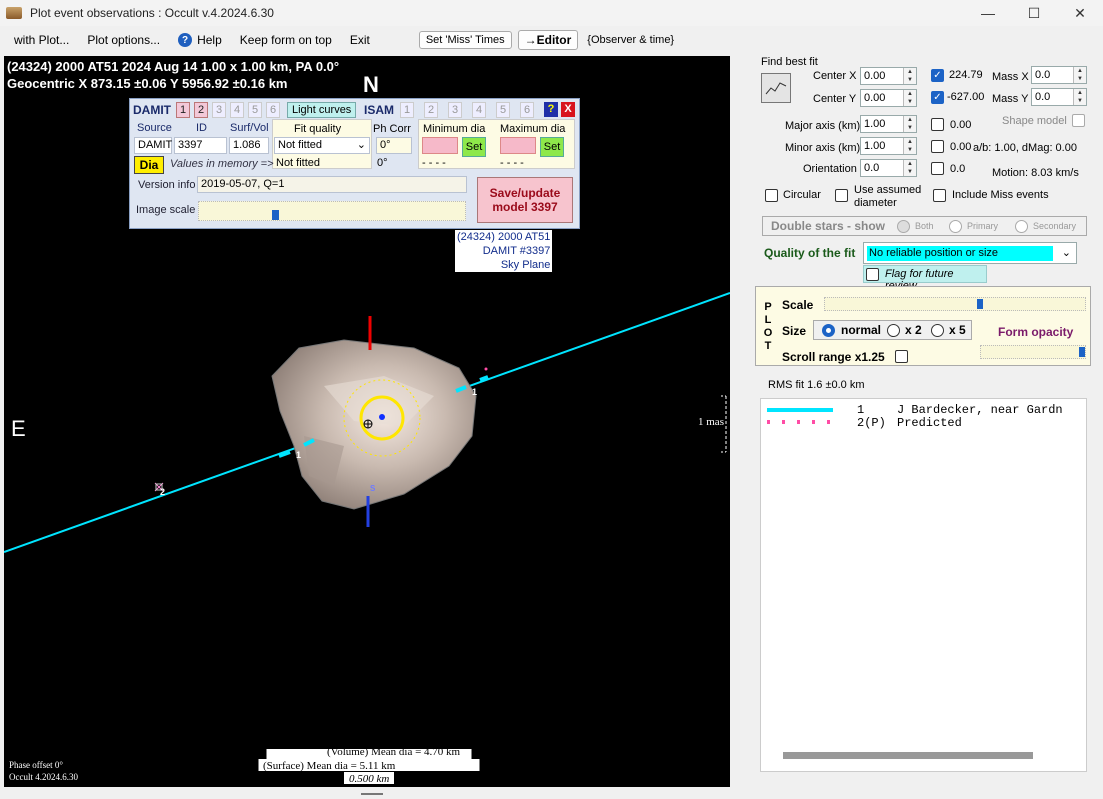  I want to click on min-dia-set-button: Set, so click(474, 147).